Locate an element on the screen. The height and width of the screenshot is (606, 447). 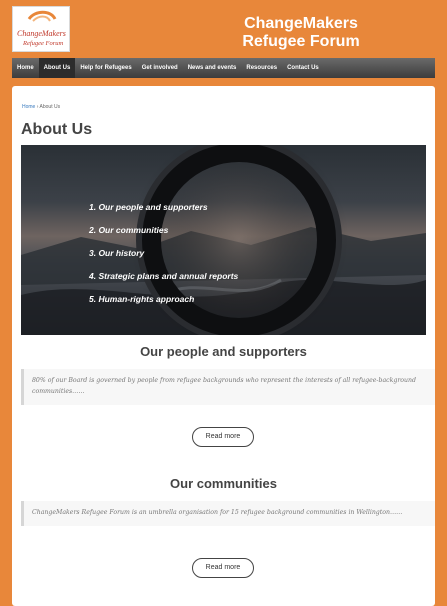
nav-resources: Resources is located at coordinates (261, 68).